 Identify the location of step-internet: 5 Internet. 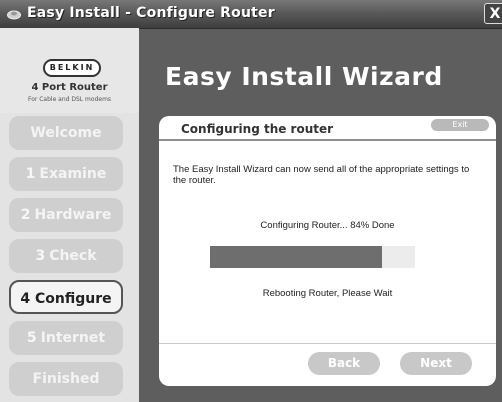
(66, 338).